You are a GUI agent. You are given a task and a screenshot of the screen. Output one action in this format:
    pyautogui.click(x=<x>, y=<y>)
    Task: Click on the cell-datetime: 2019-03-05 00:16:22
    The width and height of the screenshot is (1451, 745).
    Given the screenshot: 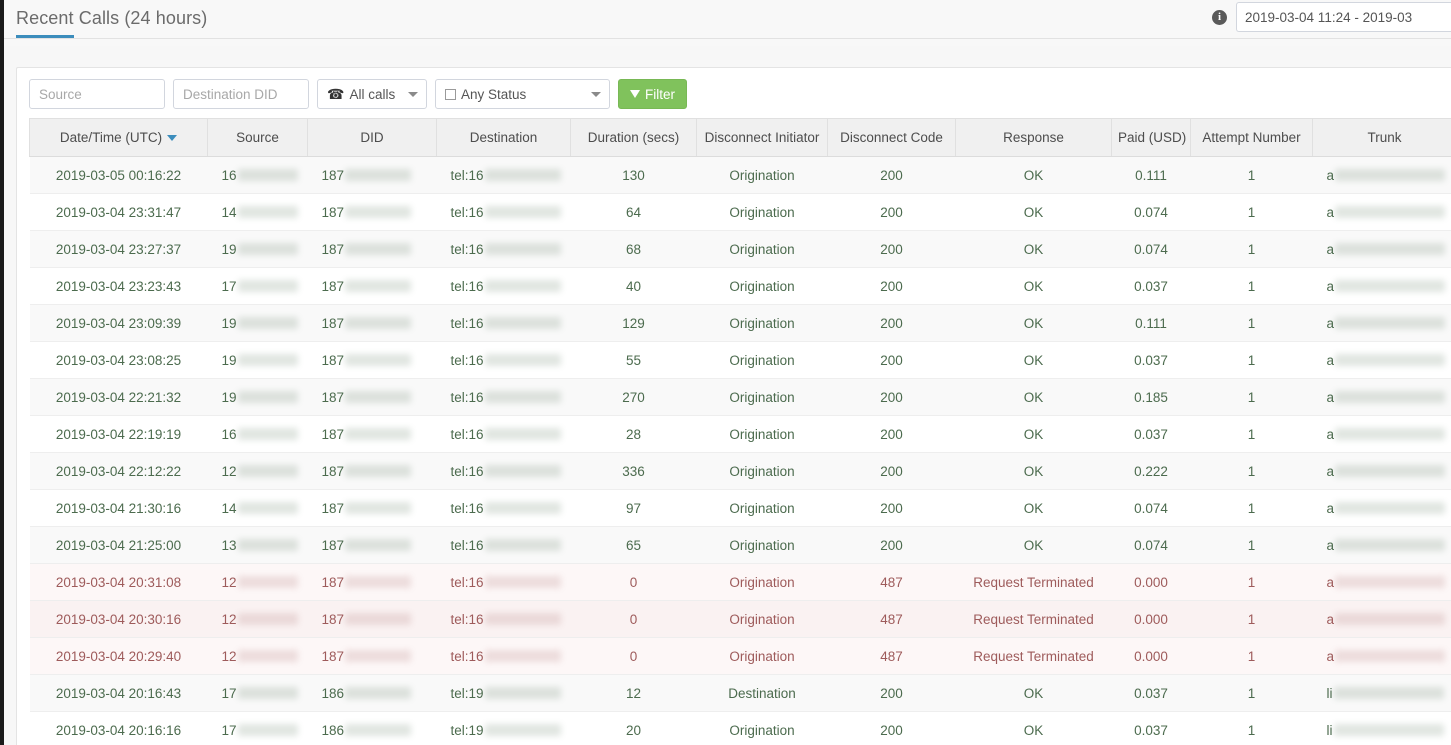 What is the action you would take?
    pyautogui.click(x=118, y=175)
    